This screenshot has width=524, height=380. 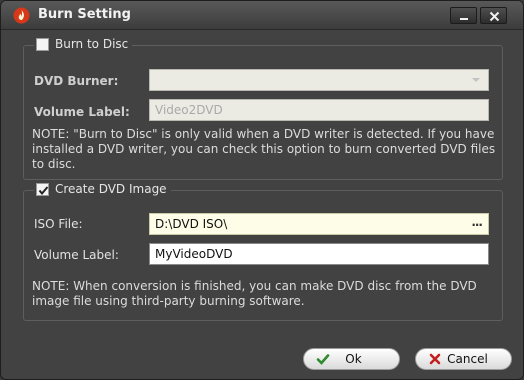 I want to click on image-volume-label: Volume Label:, so click(x=76, y=255).